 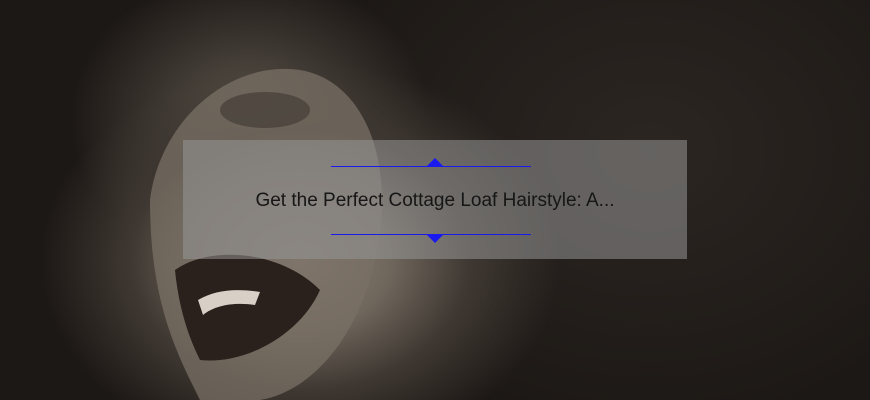 I want to click on caret-up-icon, so click(x=435, y=162).